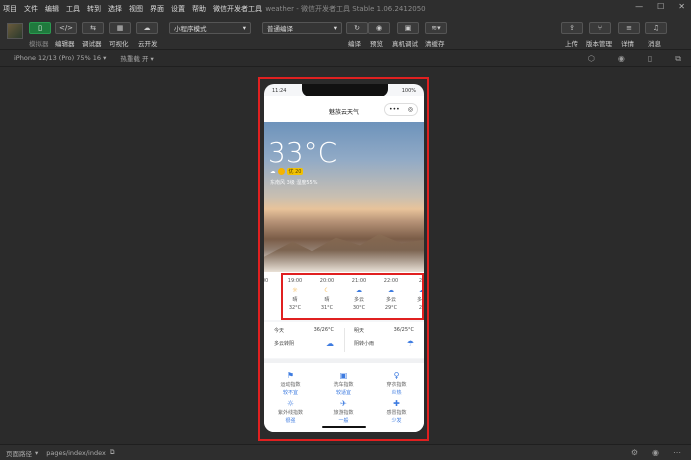 This screenshot has width=691, height=460. I want to click on compile-select-value: 普通编译, so click(280, 29).